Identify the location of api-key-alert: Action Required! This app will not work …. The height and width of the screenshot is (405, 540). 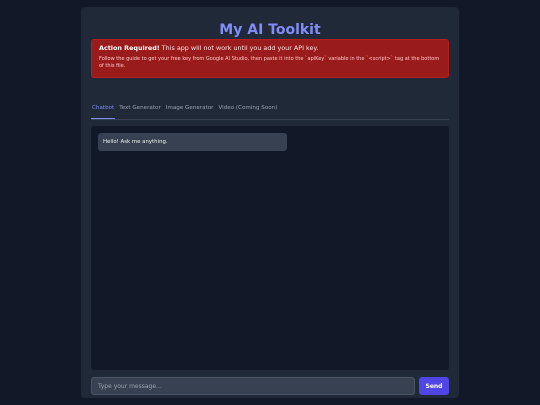
(270, 58).